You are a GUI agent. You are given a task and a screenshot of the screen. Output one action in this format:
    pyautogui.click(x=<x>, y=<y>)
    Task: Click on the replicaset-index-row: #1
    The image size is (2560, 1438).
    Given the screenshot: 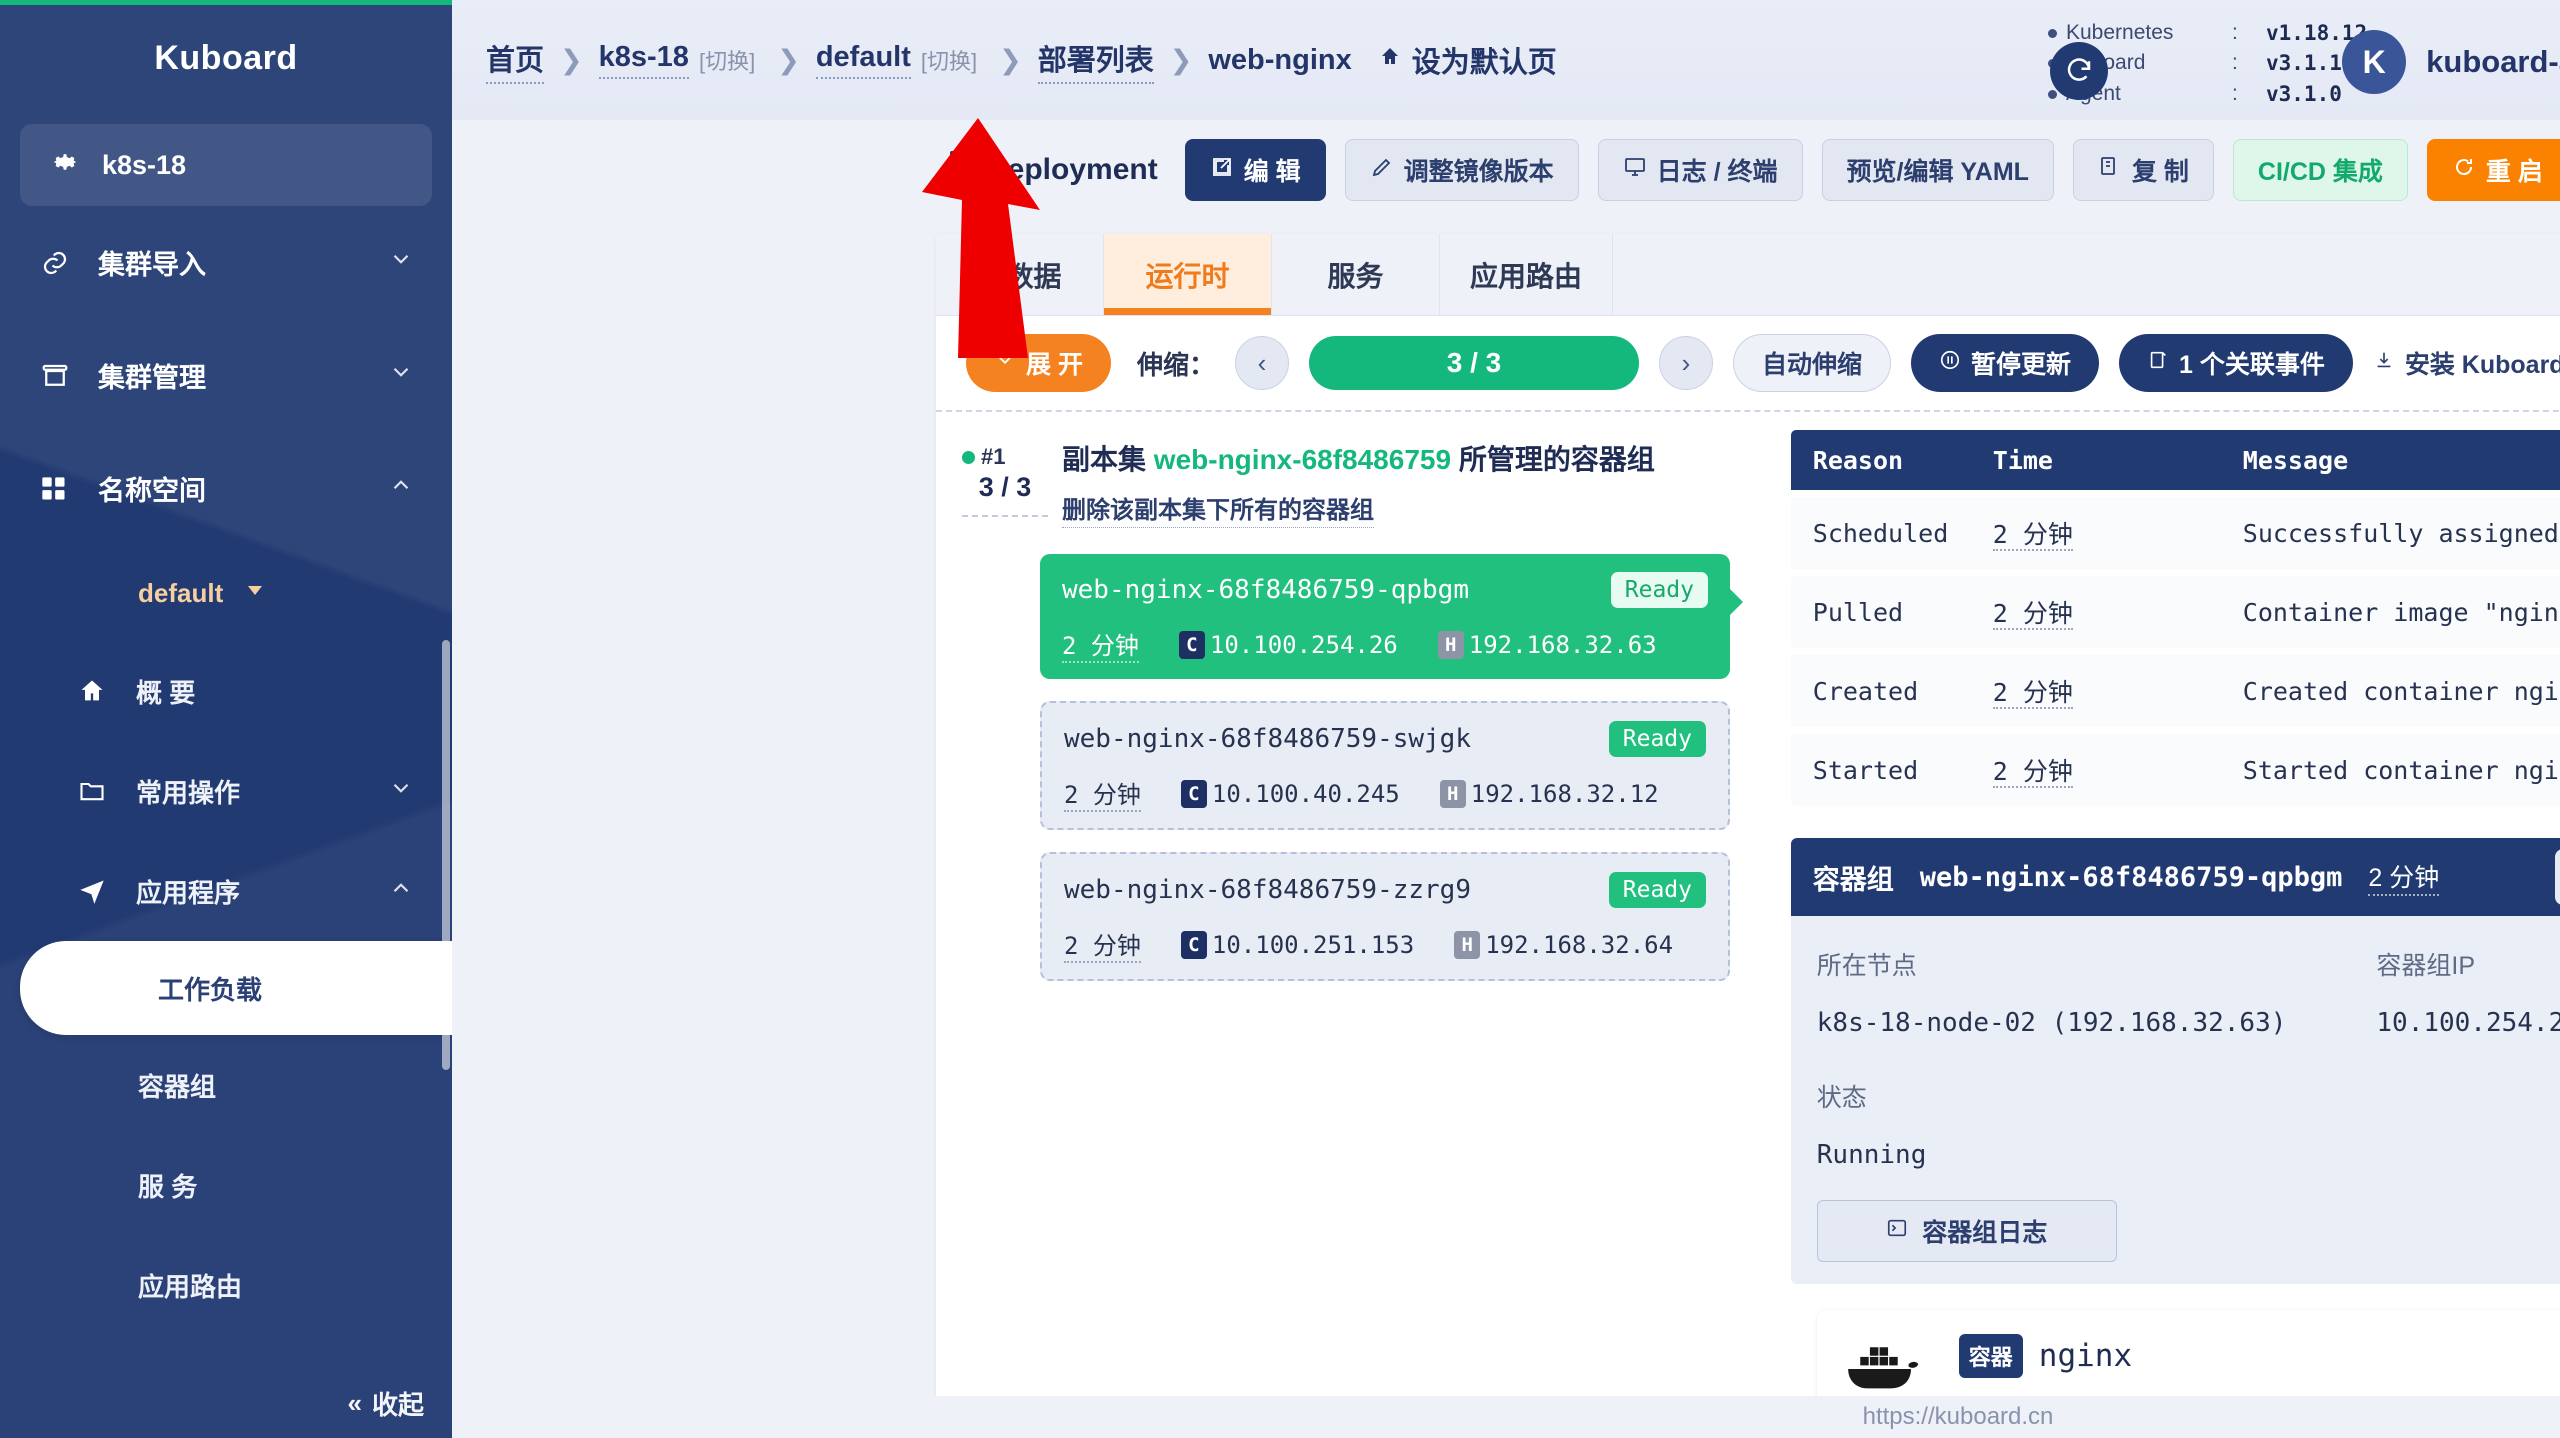 What is the action you would take?
    pyautogui.click(x=1005, y=457)
    